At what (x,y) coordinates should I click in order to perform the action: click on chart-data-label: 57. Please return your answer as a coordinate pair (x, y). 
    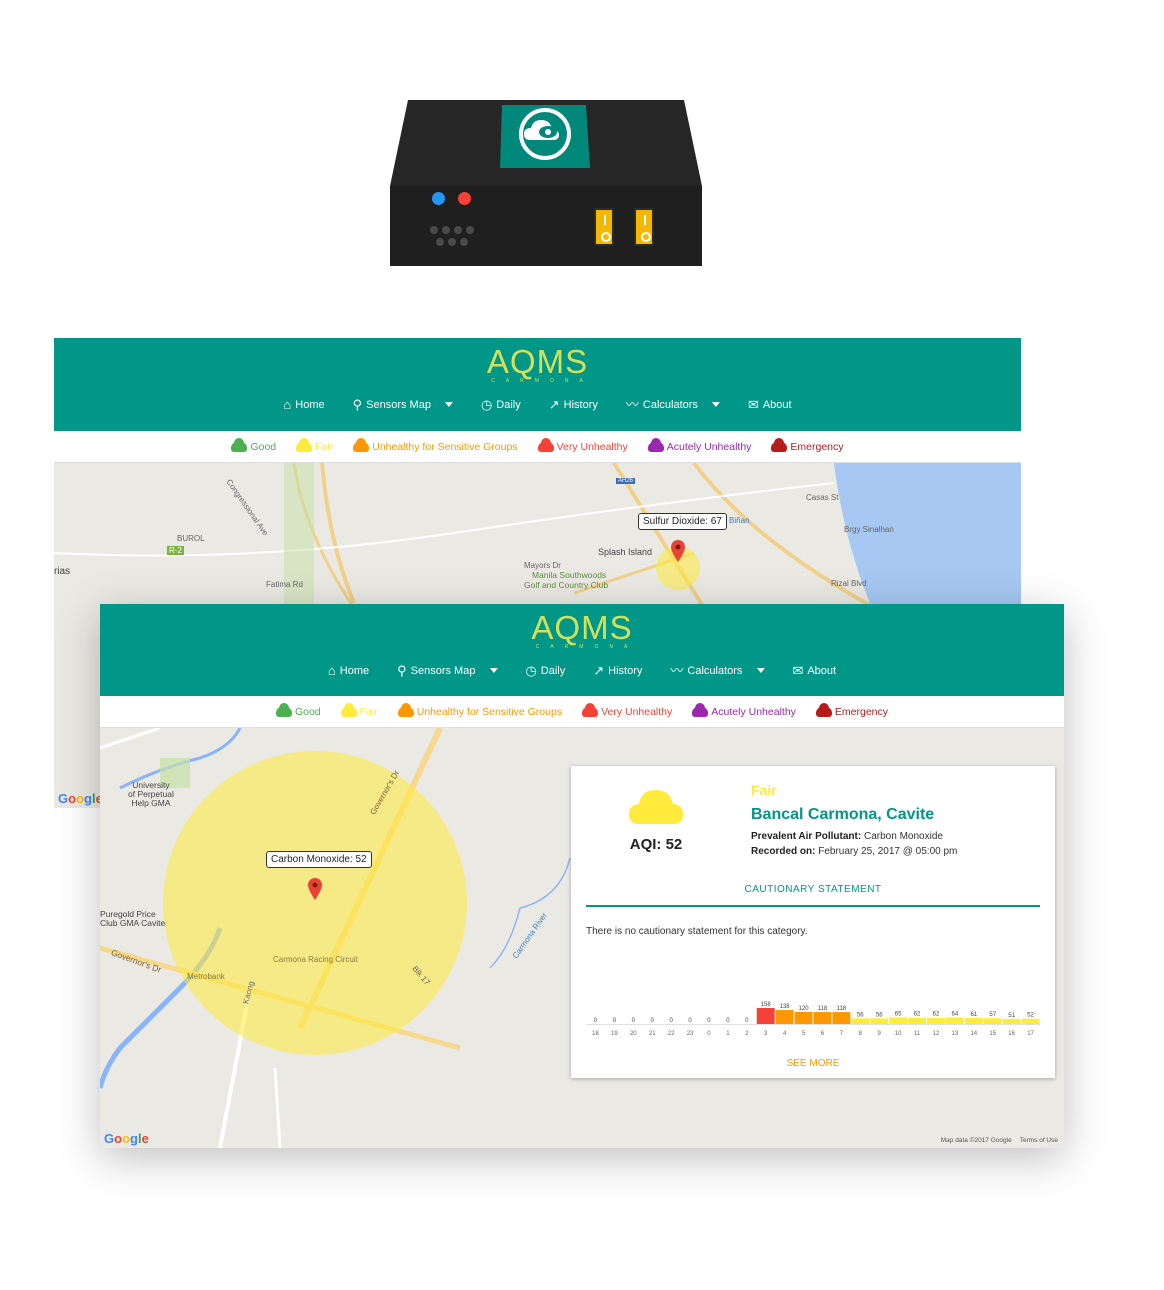
    Looking at the image, I should click on (992, 1015).